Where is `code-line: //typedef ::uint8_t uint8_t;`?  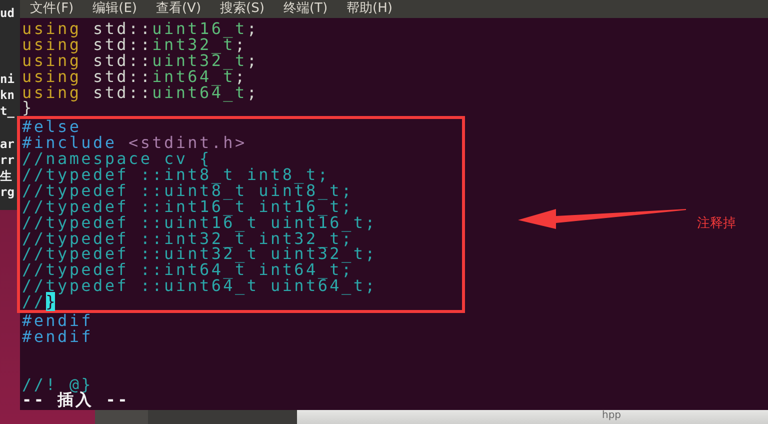 code-line: //typedef ::uint8_t uint8_t; is located at coordinates (188, 190).